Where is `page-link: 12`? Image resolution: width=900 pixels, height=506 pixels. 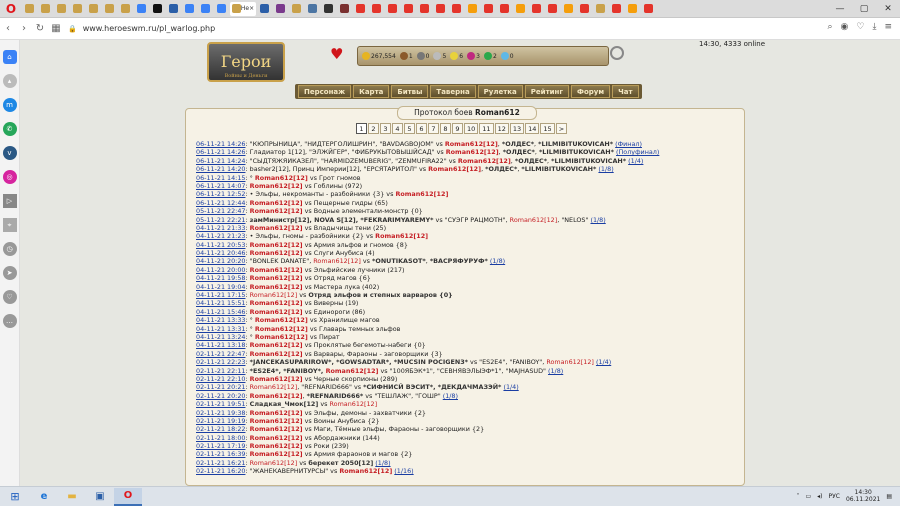
page-link: 12 is located at coordinates (501, 128).